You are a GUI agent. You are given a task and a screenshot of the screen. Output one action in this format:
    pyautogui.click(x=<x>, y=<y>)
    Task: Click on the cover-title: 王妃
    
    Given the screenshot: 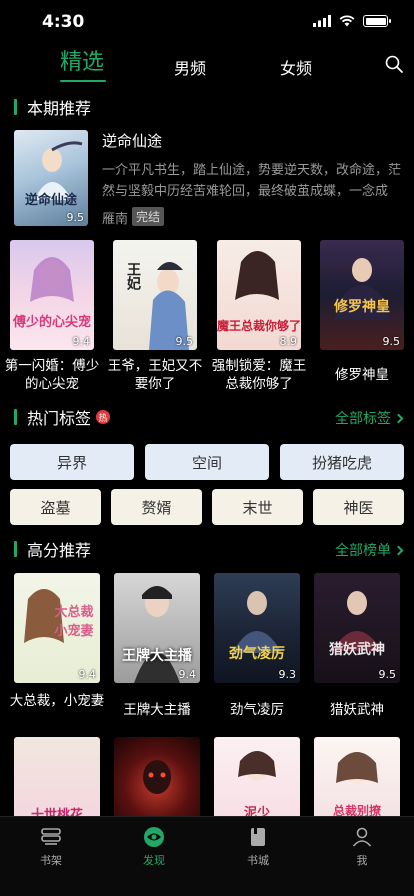 What is the action you would take?
    pyautogui.click(x=133, y=276)
    